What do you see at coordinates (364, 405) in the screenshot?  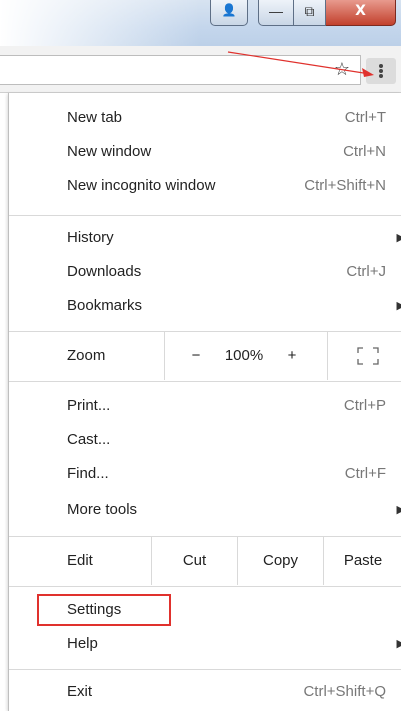 I see `menu-item-shortcut: Ctrl+P` at bounding box center [364, 405].